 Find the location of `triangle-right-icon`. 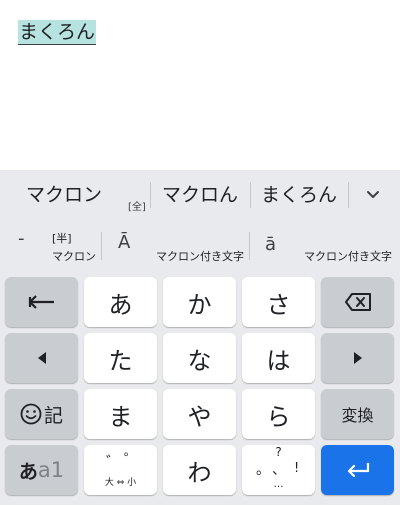

triangle-right-icon is located at coordinates (357, 358).